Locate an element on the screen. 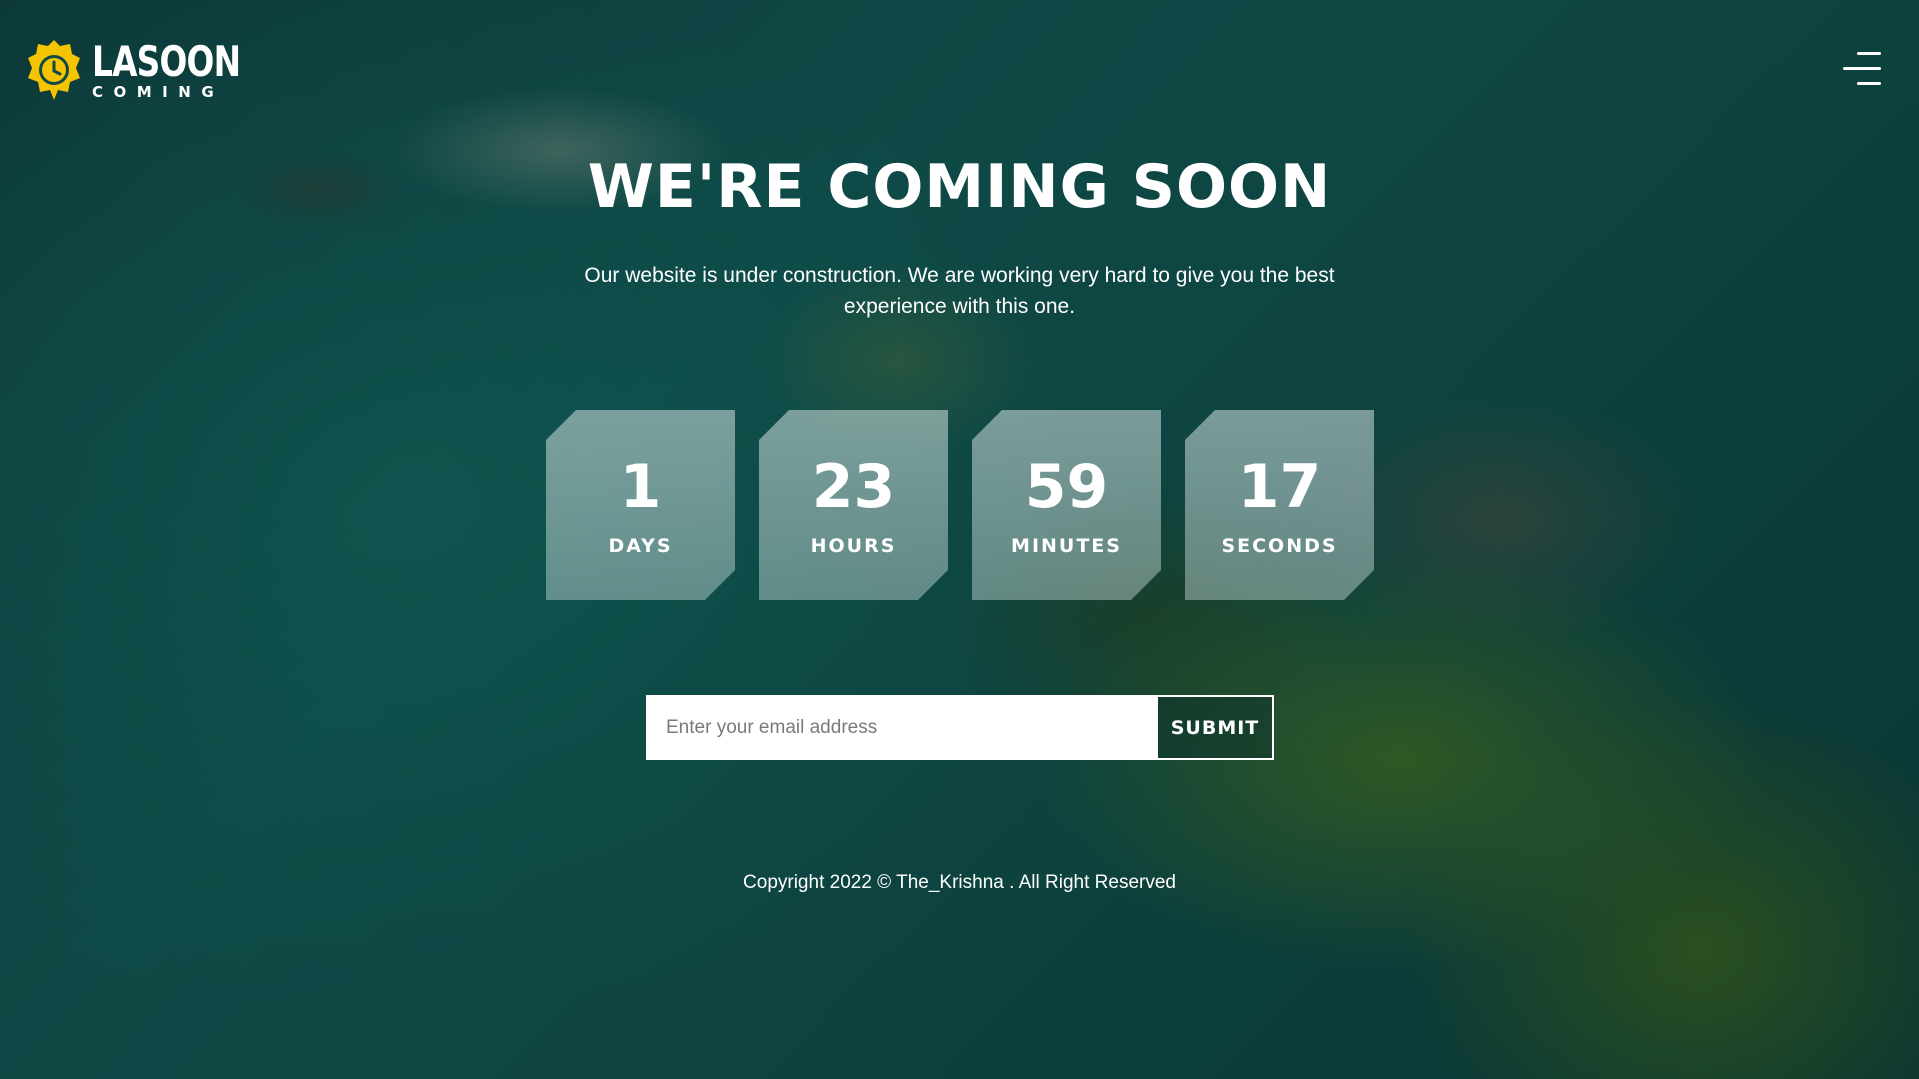 Image resolution: width=1919 pixels, height=1079 pixels. brand-name: LASOON is located at coordinates (166, 61).